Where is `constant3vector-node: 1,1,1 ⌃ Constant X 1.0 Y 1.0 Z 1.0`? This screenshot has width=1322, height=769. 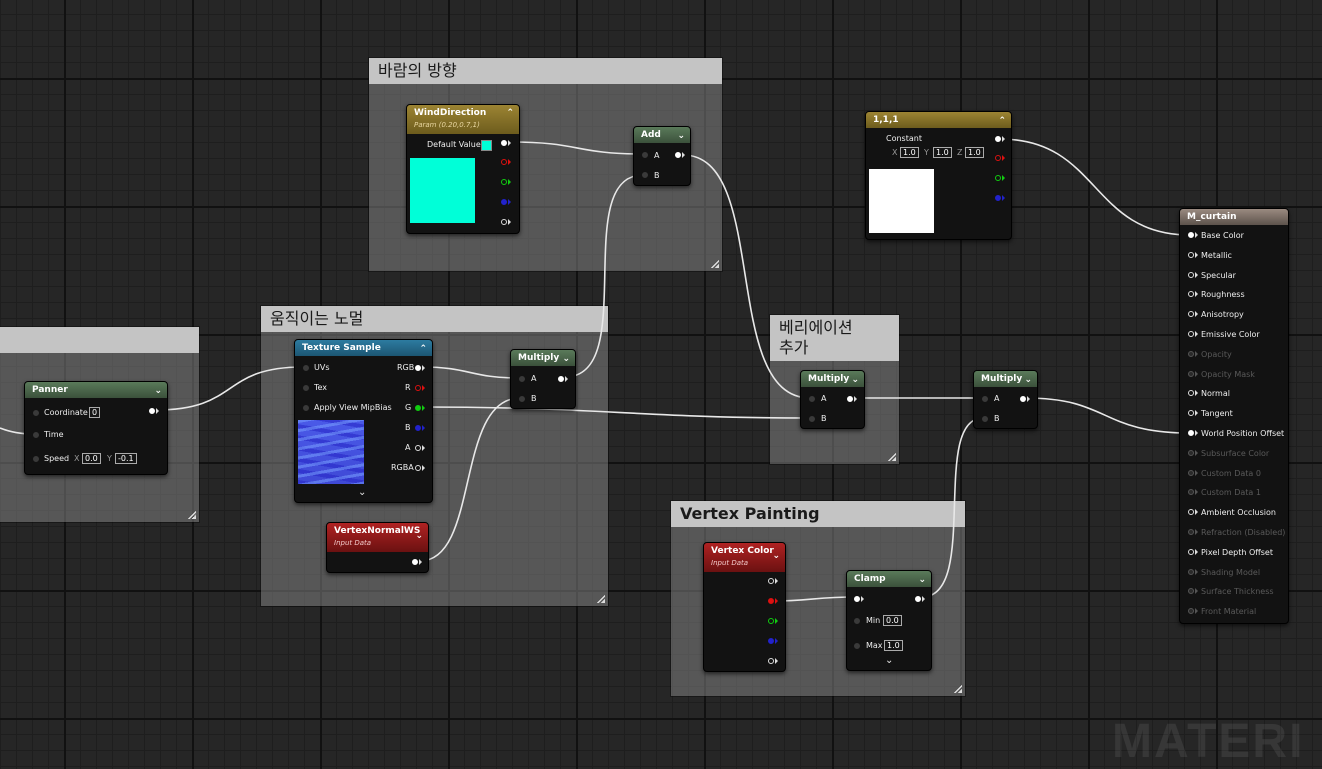
constant3vector-node: 1,1,1 ⌃ Constant X 1.0 Y 1.0 Z 1.0 is located at coordinates (938, 175).